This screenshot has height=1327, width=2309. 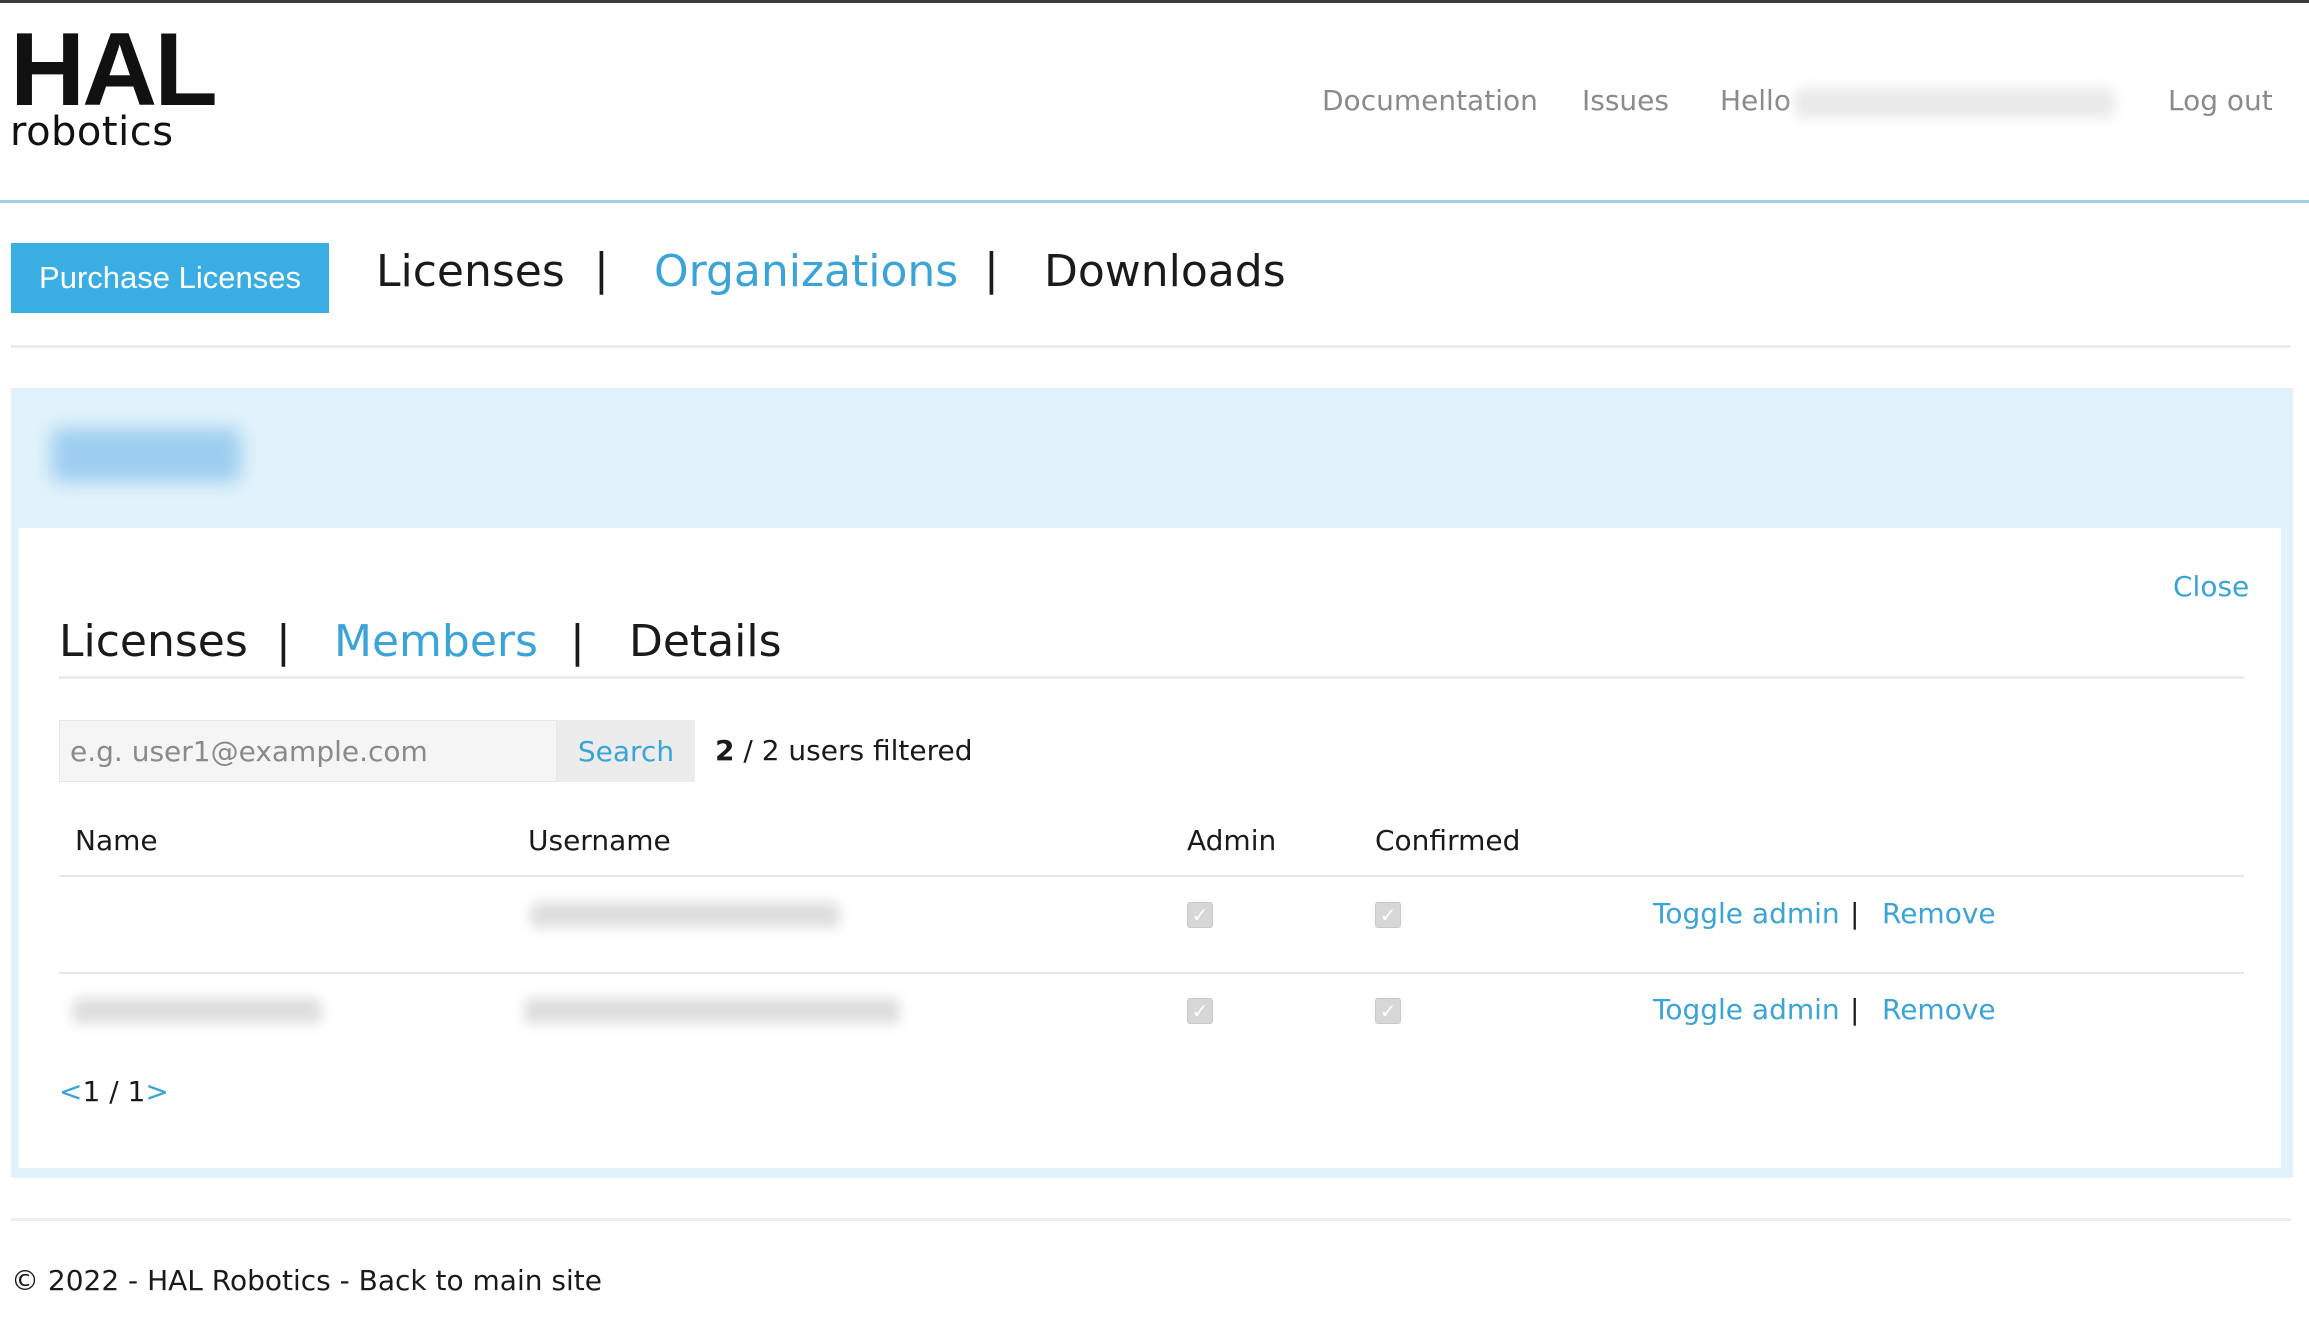 I want to click on issues-link: Issues, so click(x=1625, y=100).